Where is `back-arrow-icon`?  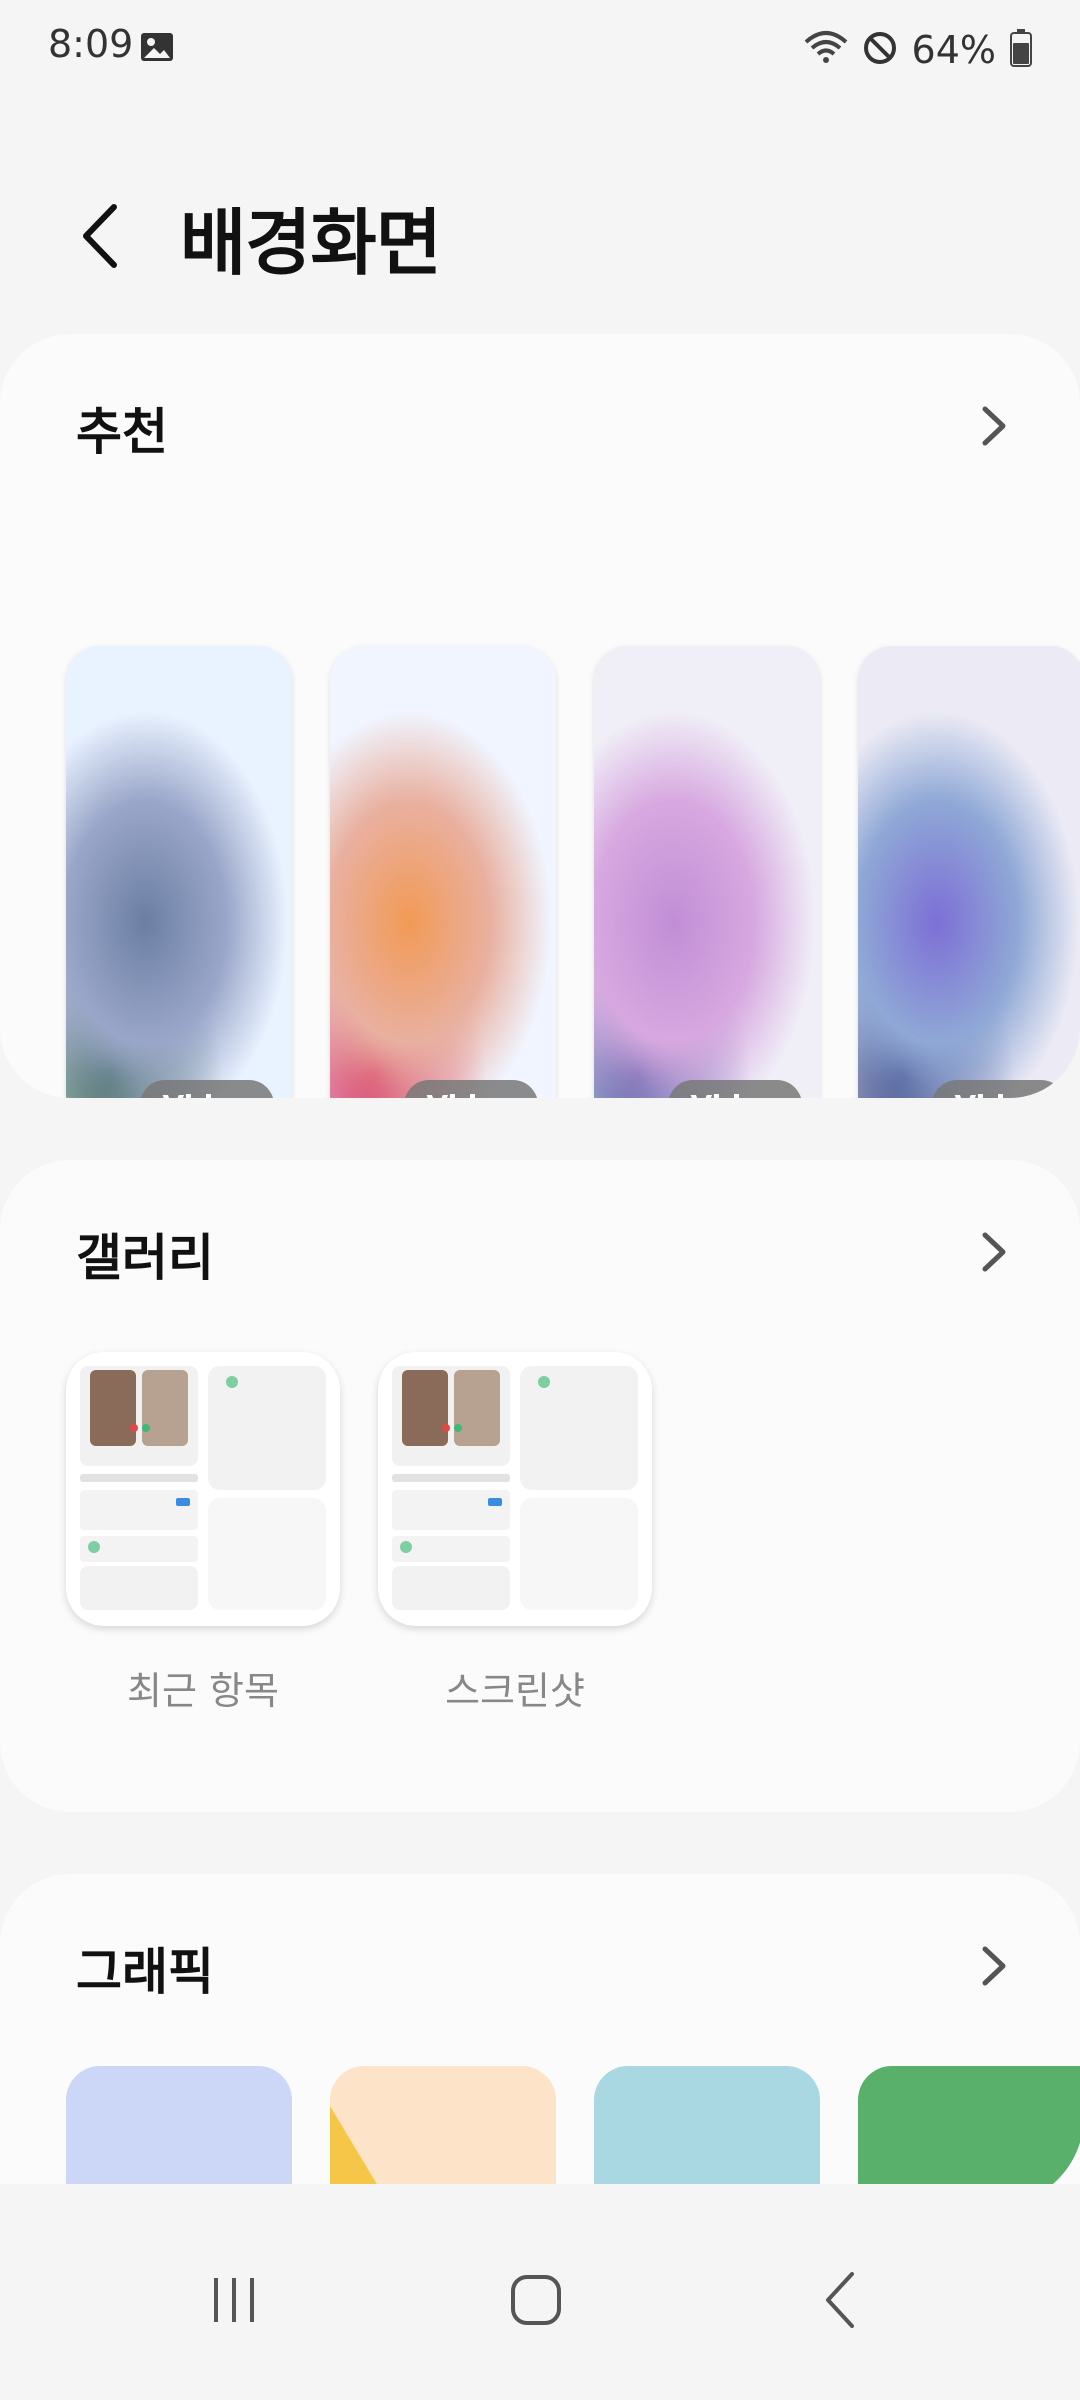
back-arrow-icon is located at coordinates (100, 236).